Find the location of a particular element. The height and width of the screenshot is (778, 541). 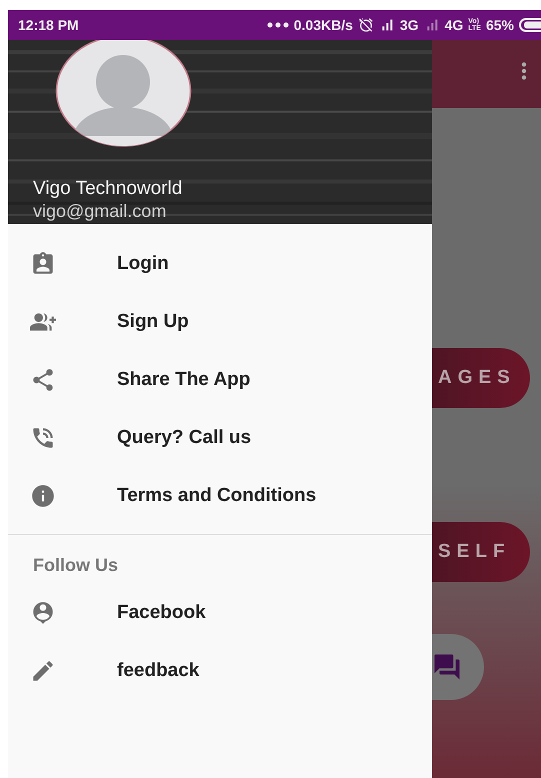

battery-percent: 65% is located at coordinates (500, 25).